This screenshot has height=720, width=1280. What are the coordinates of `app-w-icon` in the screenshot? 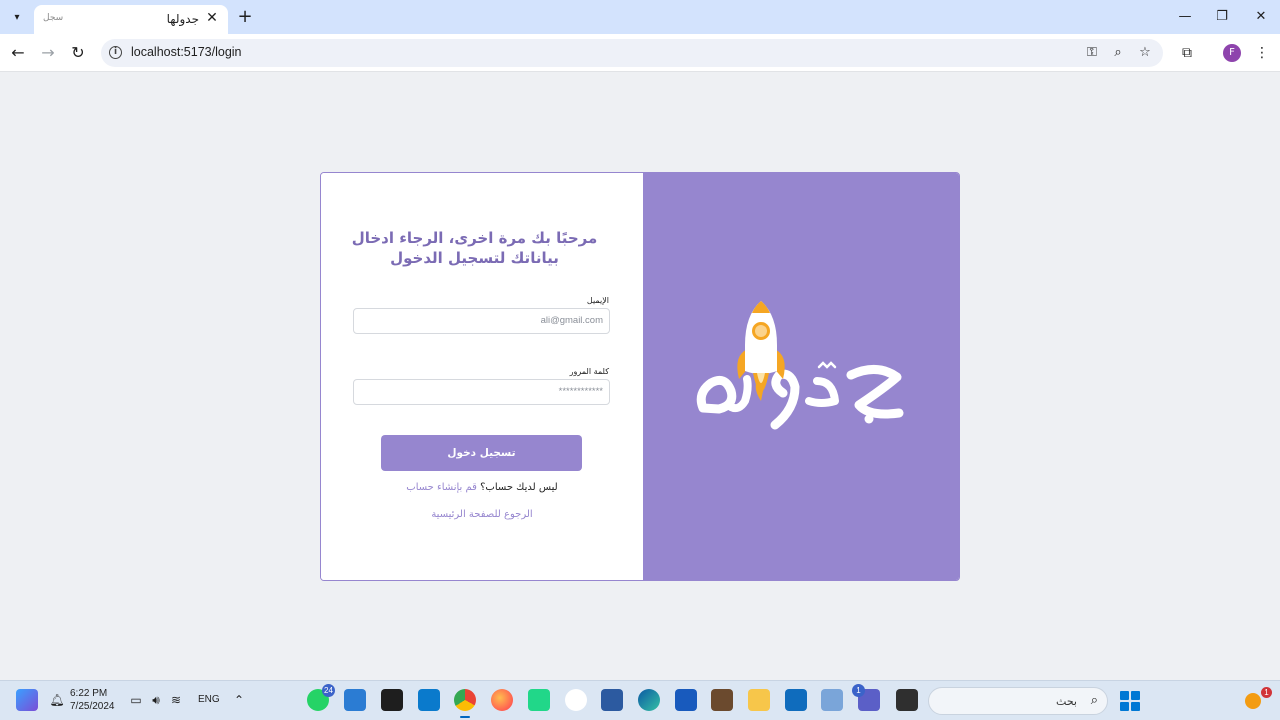 It's located at (576, 700).